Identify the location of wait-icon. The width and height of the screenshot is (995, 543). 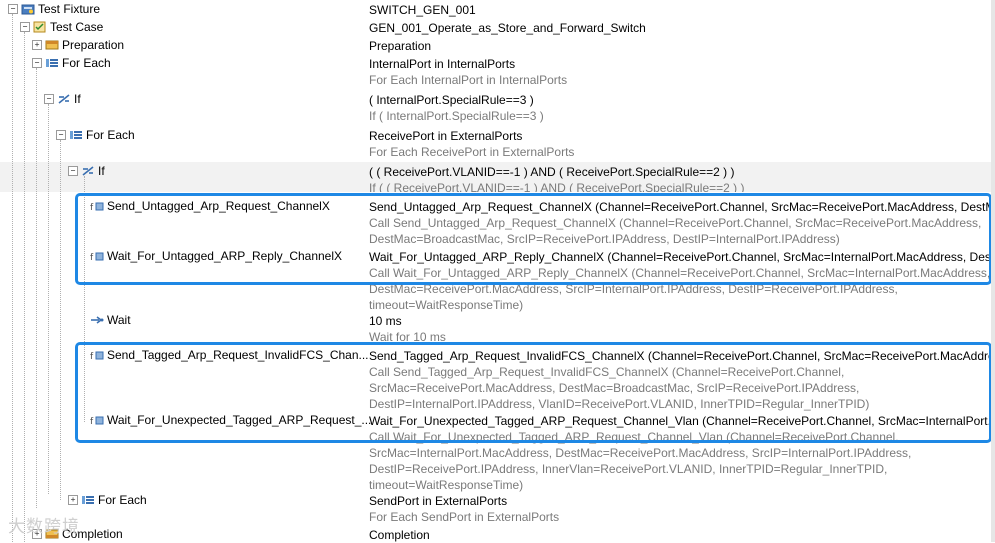
(97, 320).